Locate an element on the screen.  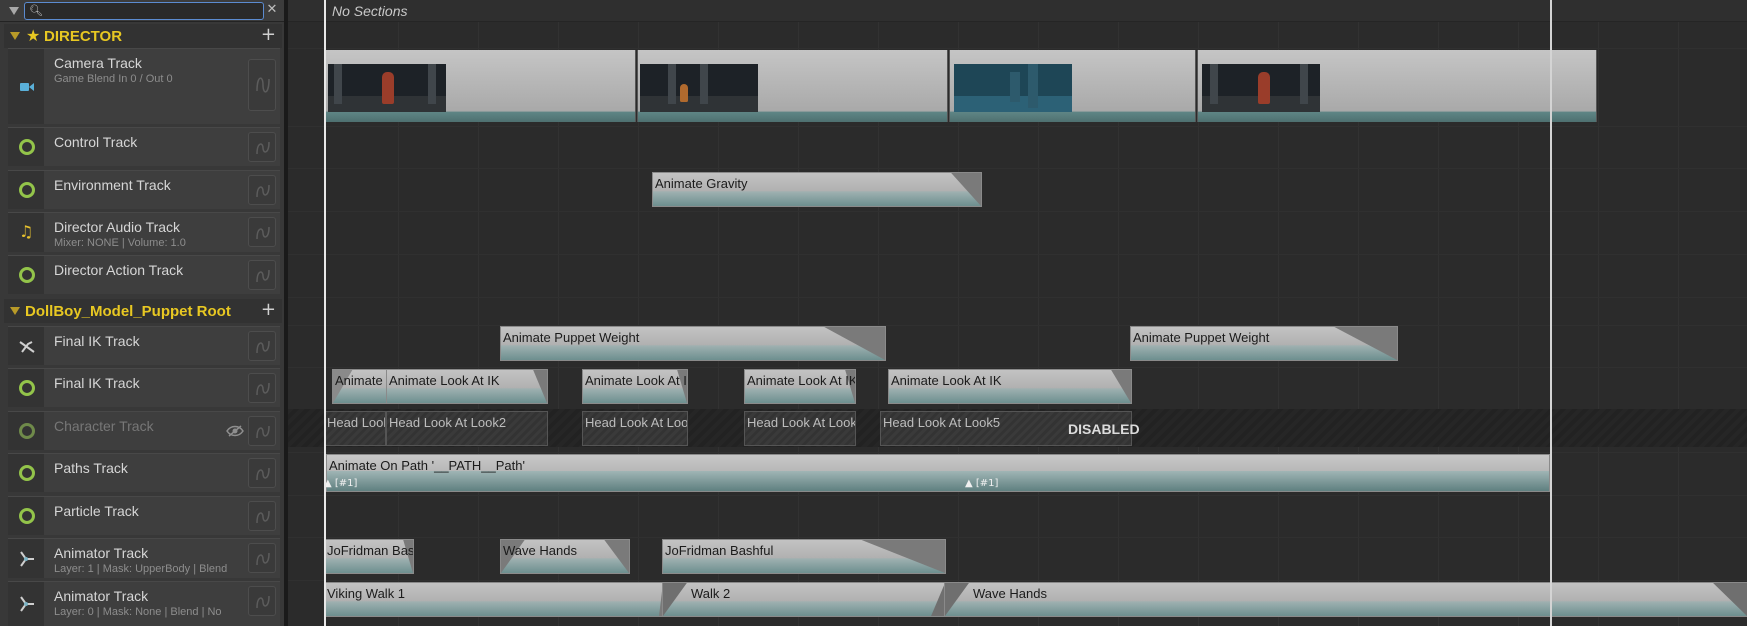
clip-animator: Viking Walk 1 is located at coordinates (494, 599).